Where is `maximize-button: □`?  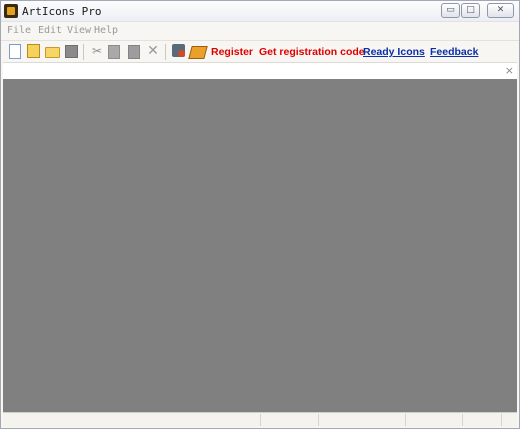
maximize-button: □ is located at coordinates (470, 10).